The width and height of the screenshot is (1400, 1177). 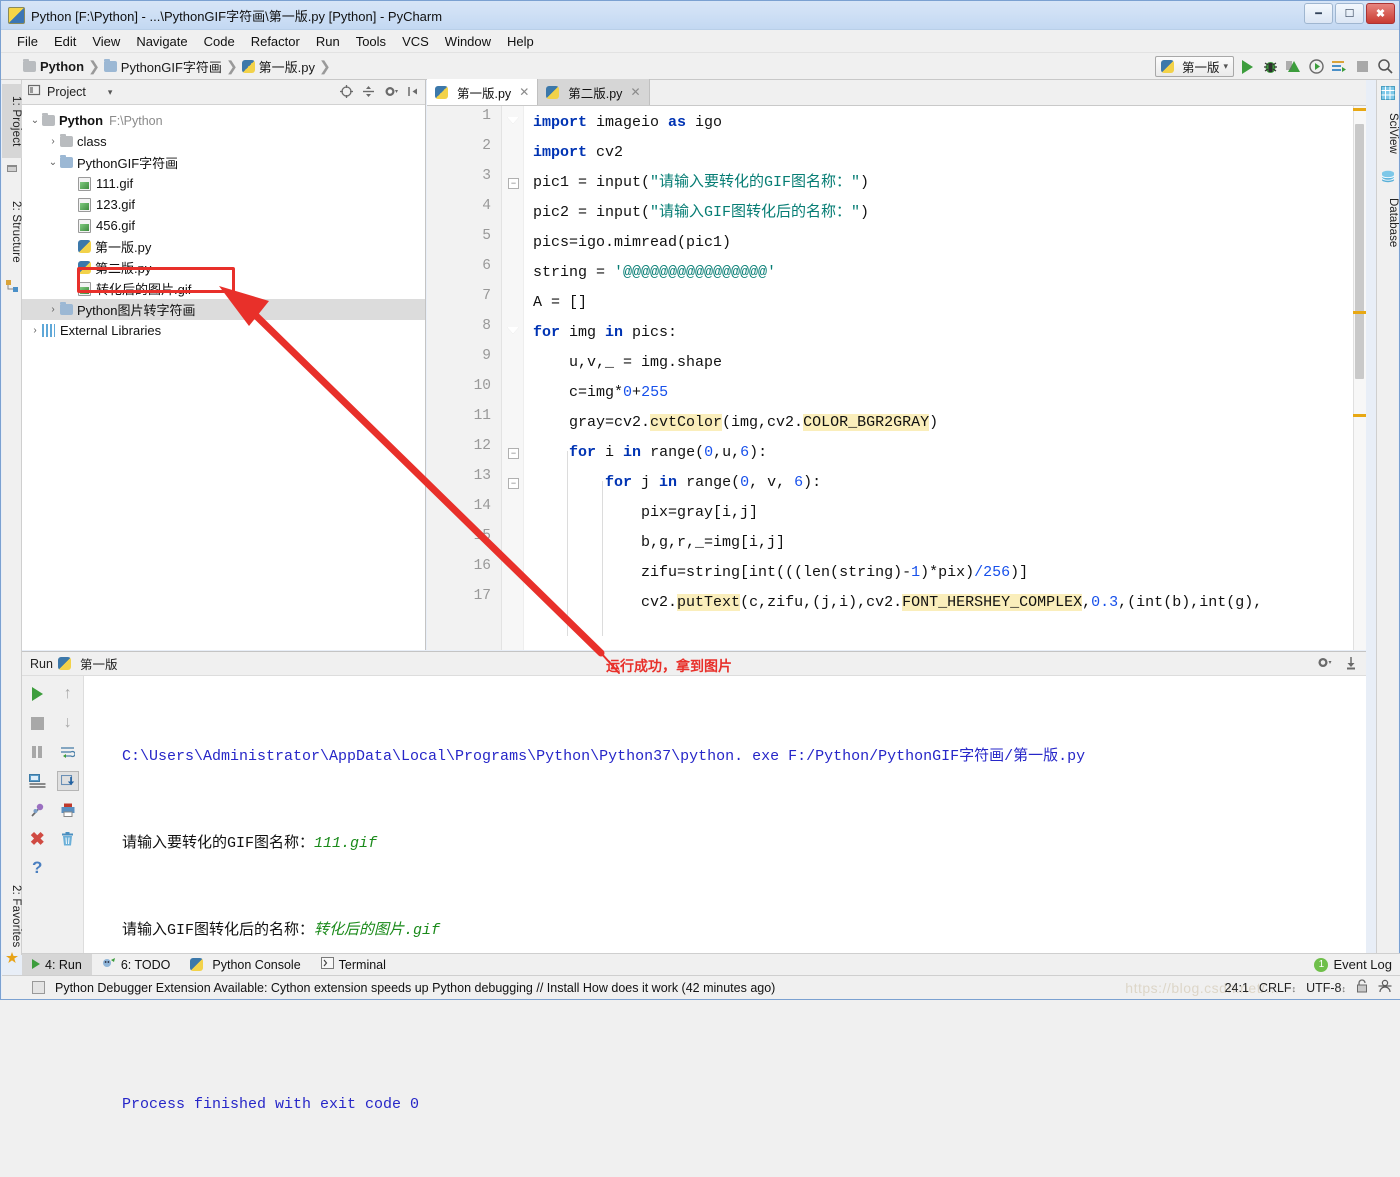 I want to click on down-icon: ↓, so click(x=68, y=723).